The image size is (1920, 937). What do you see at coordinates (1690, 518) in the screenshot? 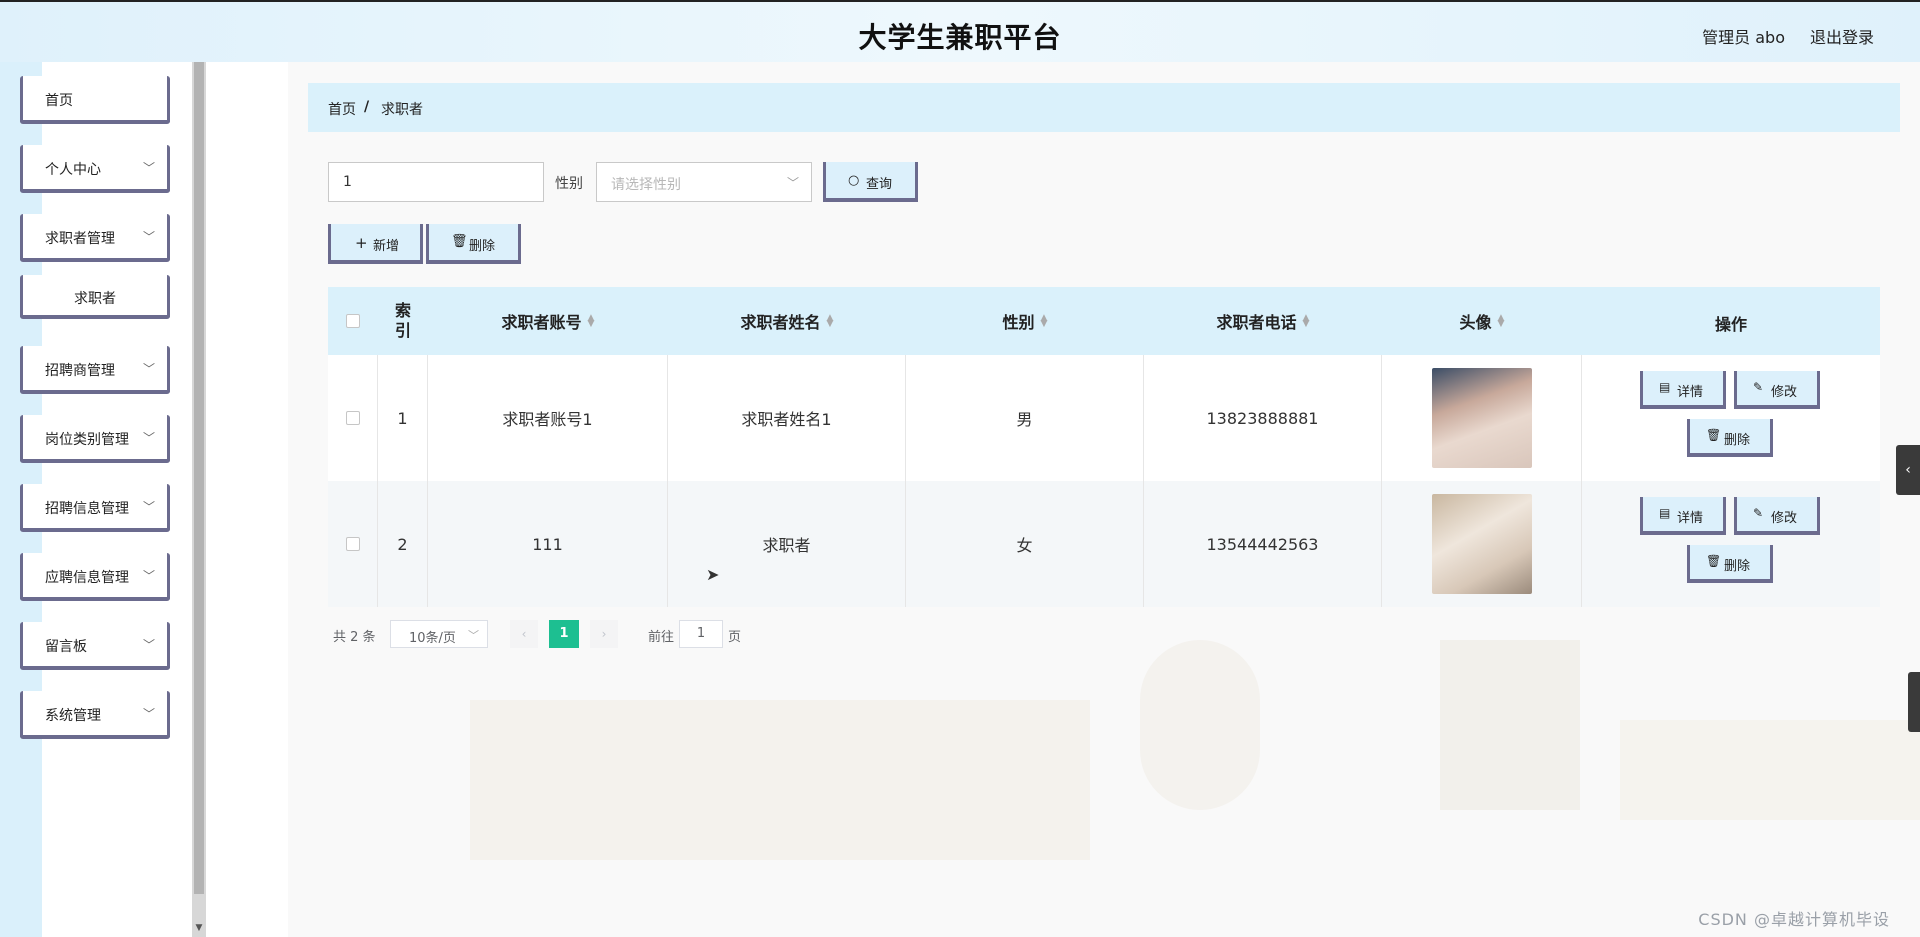
I see `detail-button-label: 详情` at bounding box center [1690, 518].